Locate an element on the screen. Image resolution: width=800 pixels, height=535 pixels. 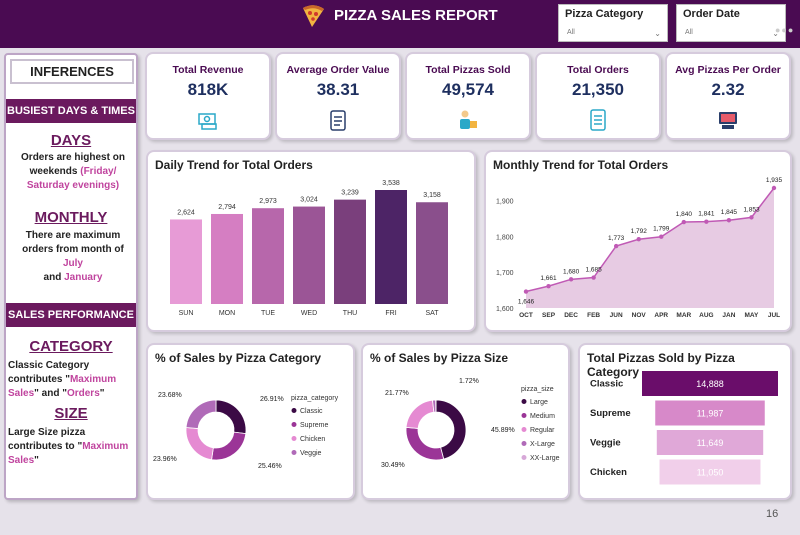
tick-label: FRI is located at coordinates (390, 313).